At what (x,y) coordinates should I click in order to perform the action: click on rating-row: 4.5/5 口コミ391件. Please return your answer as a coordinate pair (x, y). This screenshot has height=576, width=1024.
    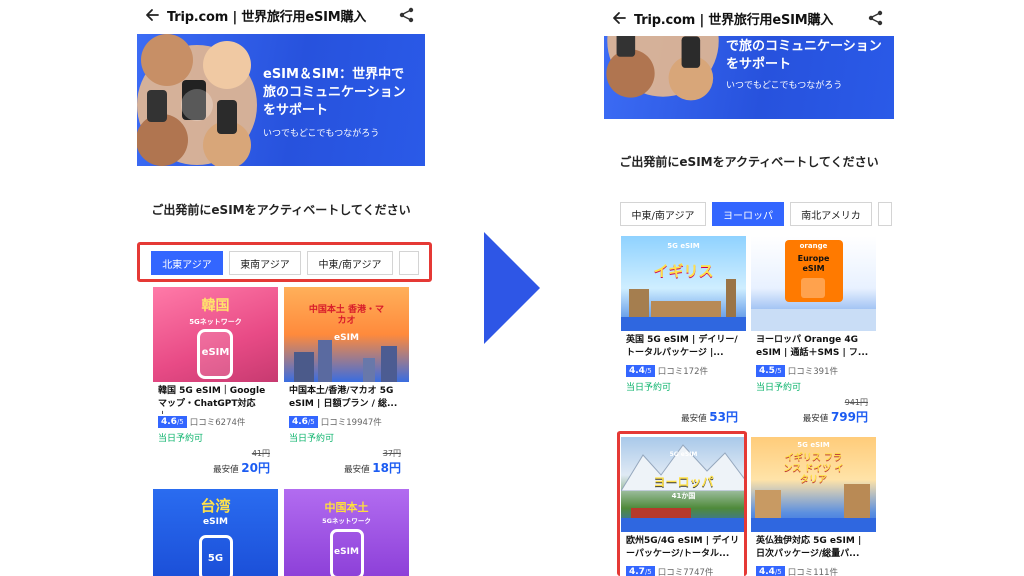
    Looking at the image, I should click on (813, 370).